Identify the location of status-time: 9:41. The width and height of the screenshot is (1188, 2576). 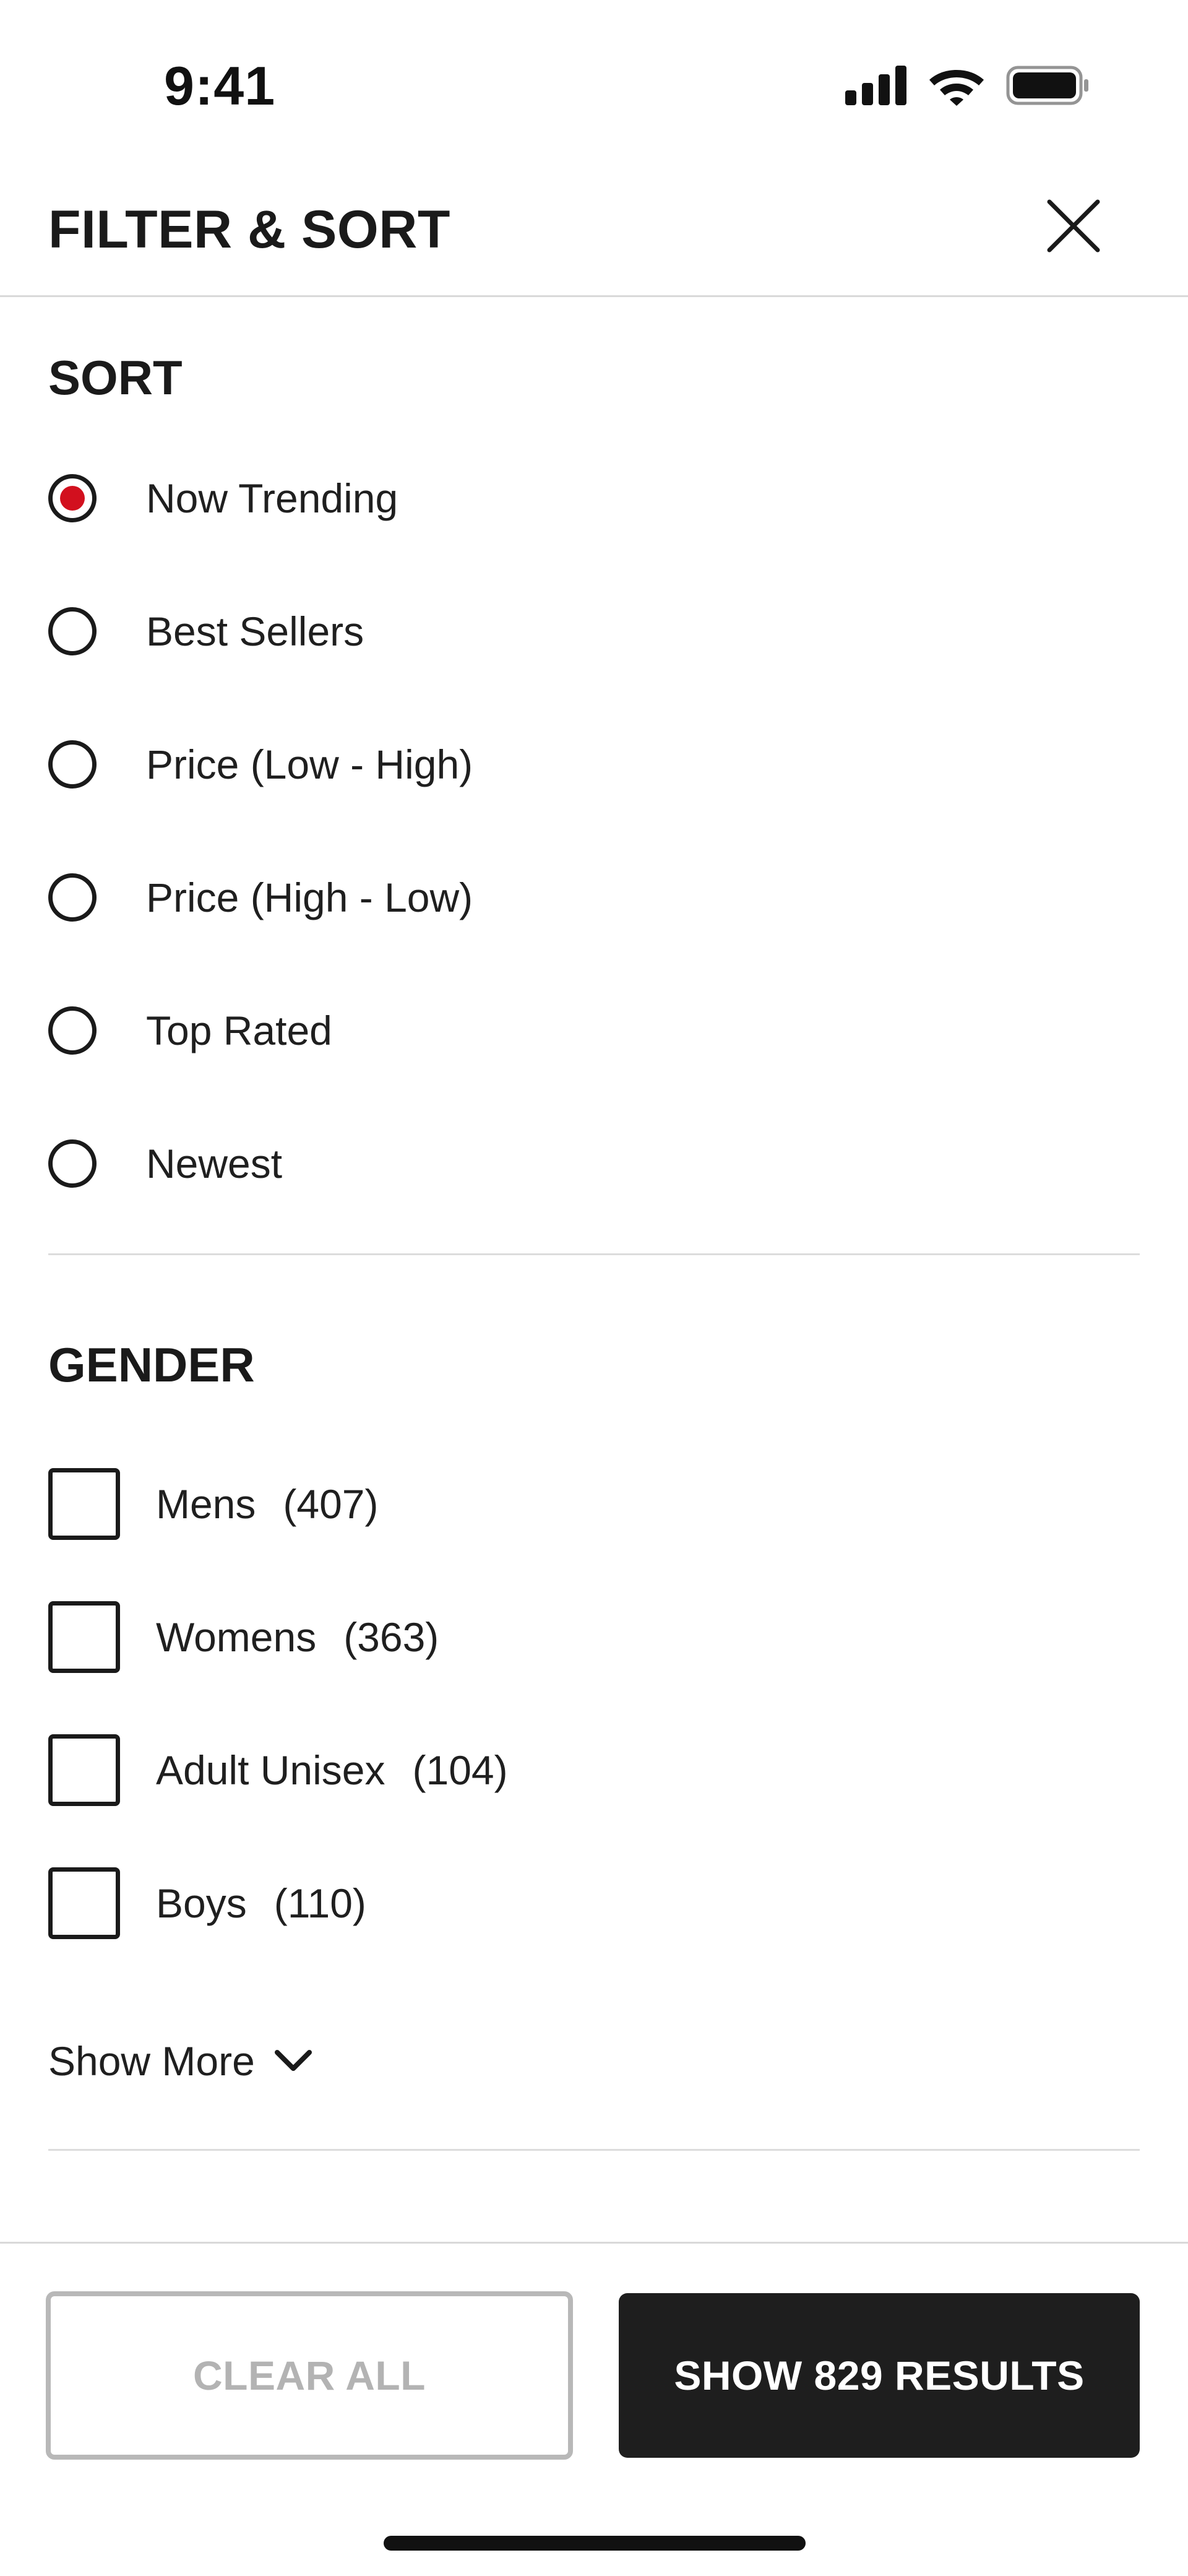
(220, 85).